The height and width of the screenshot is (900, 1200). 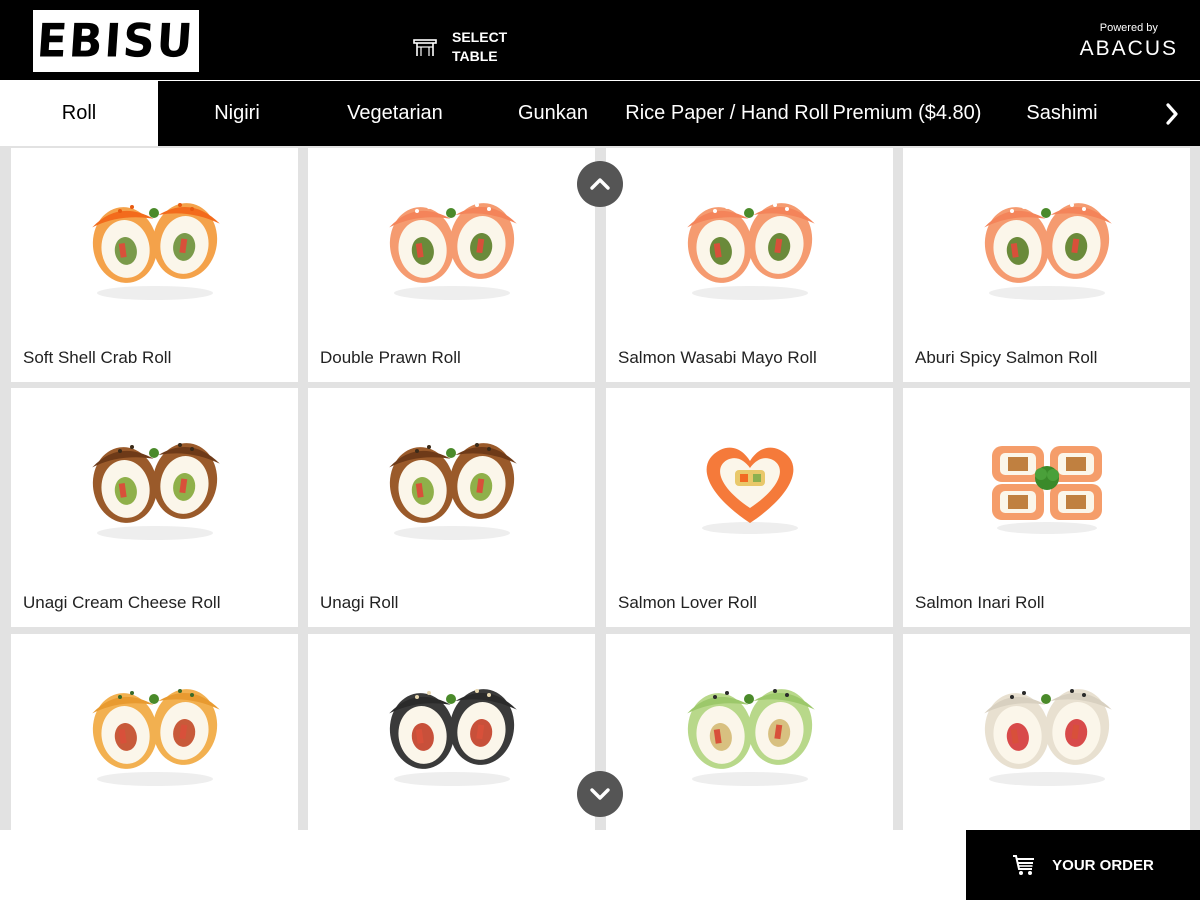 I want to click on tab-label: Roll, so click(x=79, y=113).